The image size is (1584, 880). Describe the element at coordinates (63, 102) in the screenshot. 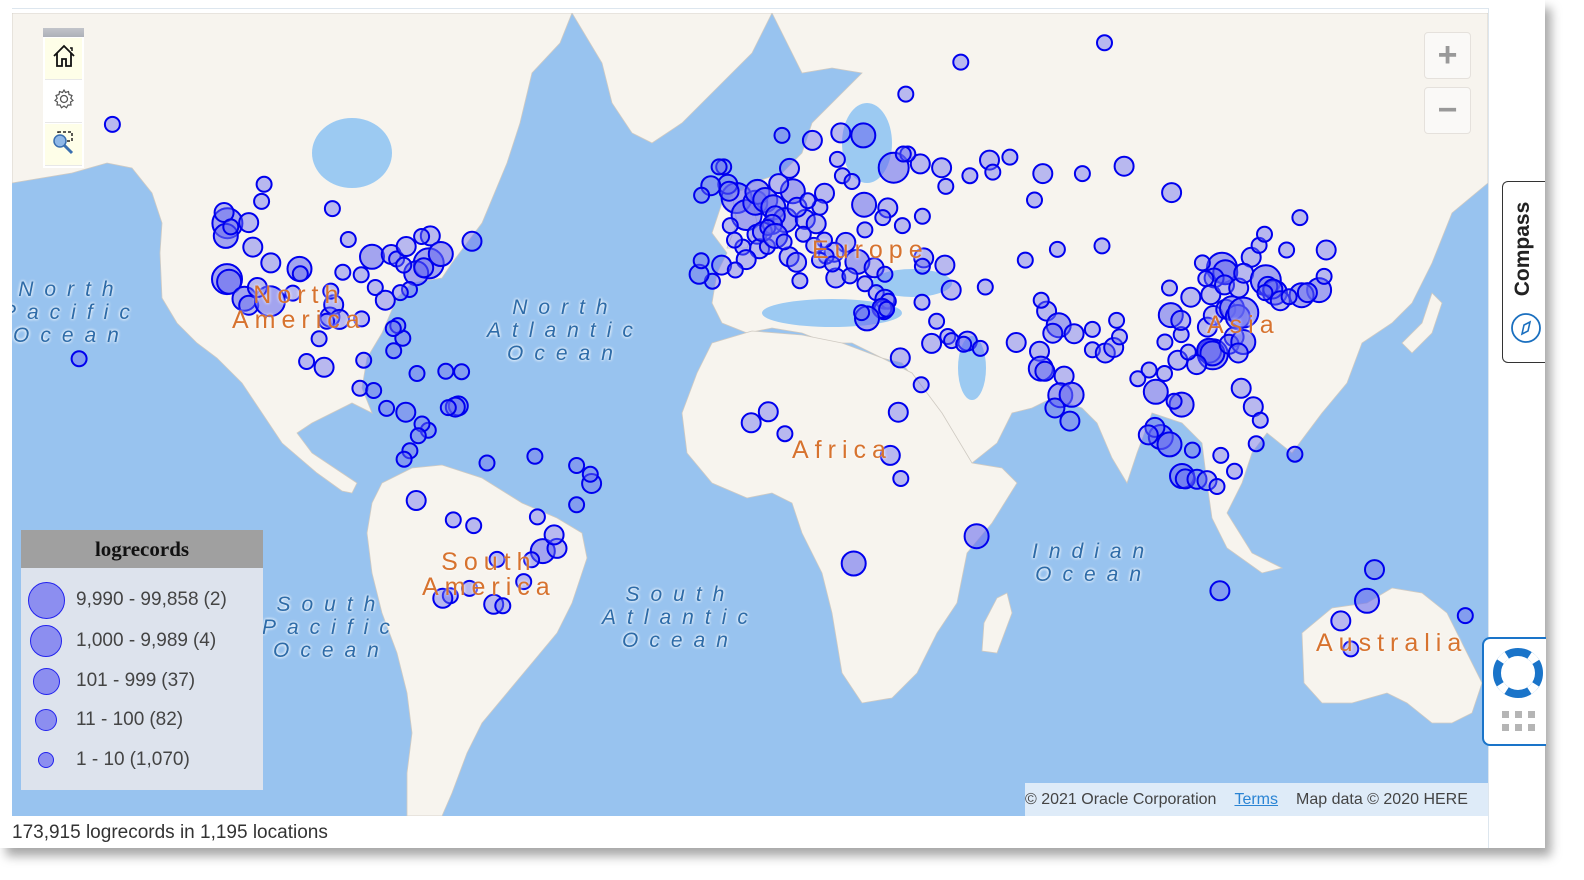

I see `settings-button` at that location.